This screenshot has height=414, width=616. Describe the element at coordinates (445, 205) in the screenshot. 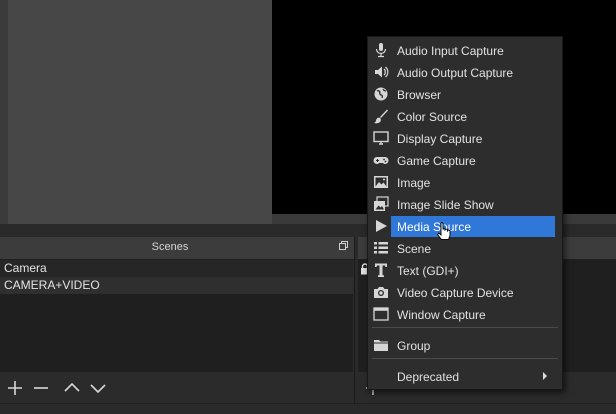

I see `menu-item-label: Image Slide Show` at that location.